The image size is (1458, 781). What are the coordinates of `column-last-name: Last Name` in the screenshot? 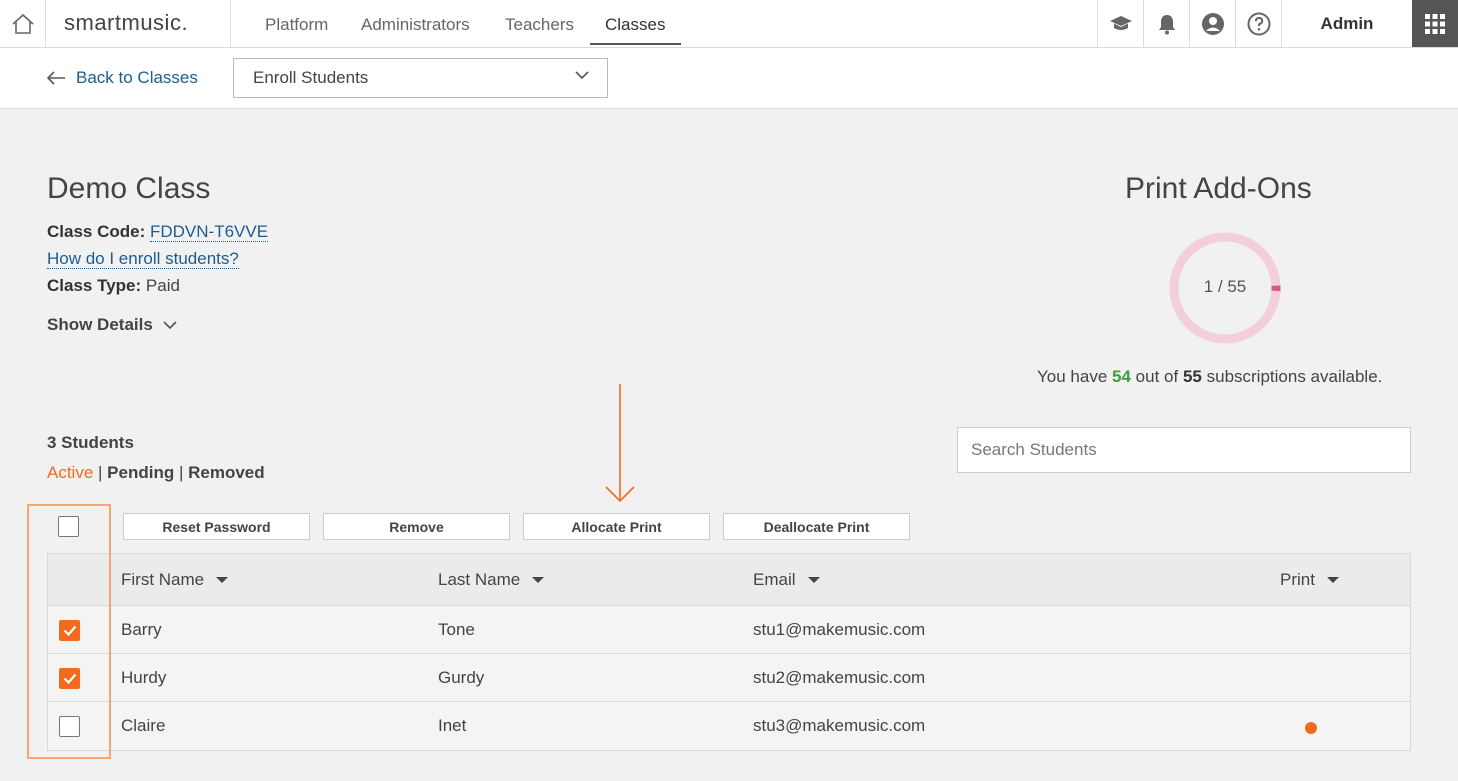 It's located at (491, 580).